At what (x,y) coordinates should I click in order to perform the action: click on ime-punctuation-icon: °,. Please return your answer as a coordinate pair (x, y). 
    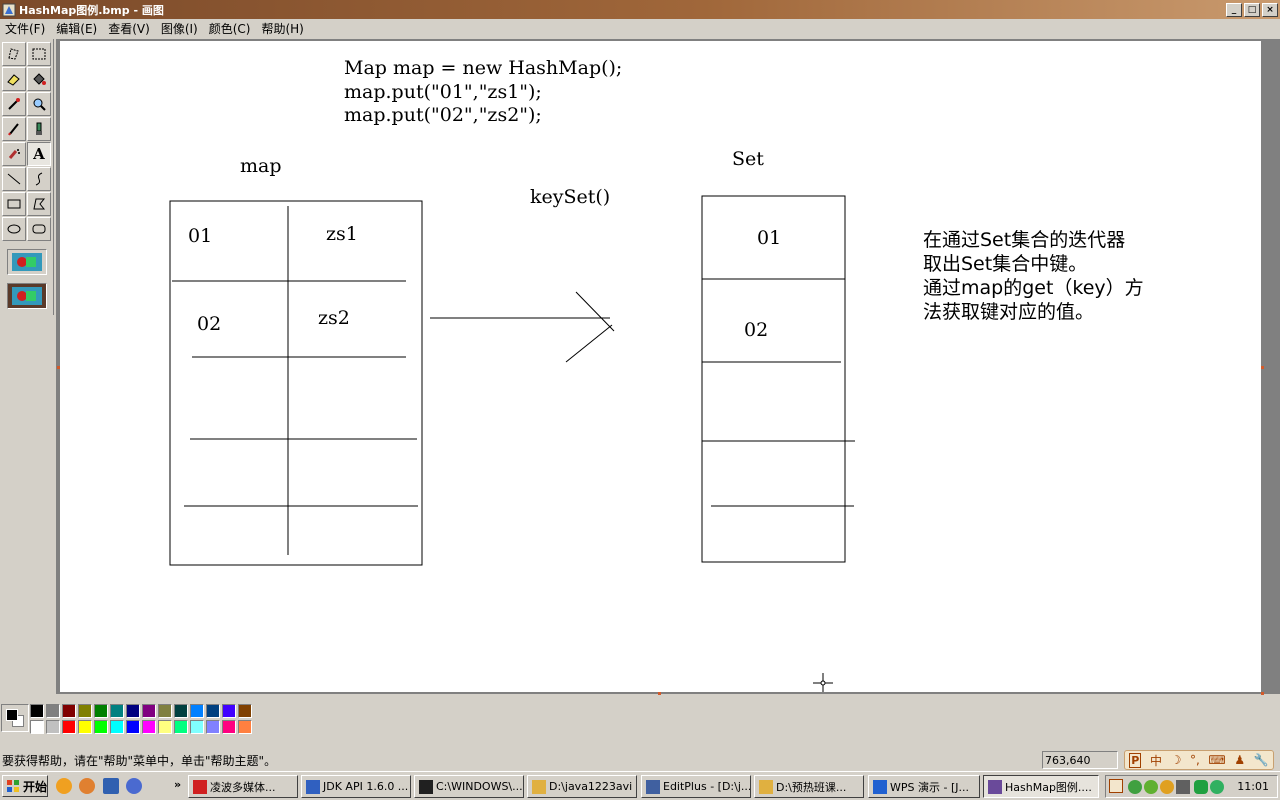
    Looking at the image, I should click on (1195, 760).